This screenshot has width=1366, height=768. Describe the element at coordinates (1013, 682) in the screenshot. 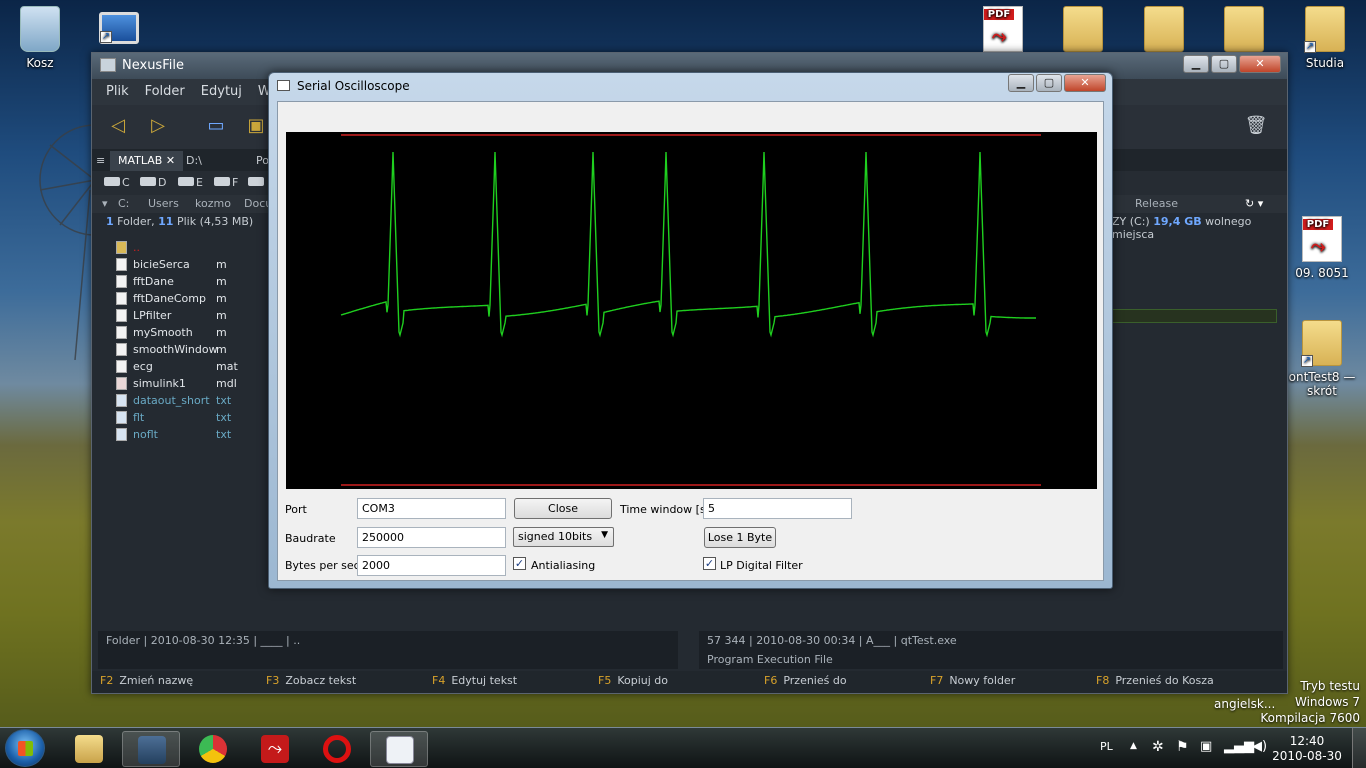

I see `fkey-f7: F7 Nowy folder` at that location.